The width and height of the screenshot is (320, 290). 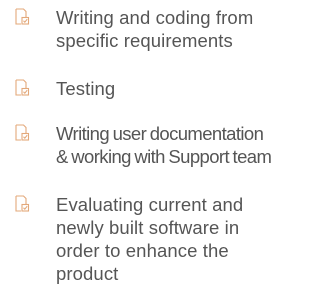 I want to click on list-item-line: Evaluating current and, so click(x=150, y=204).